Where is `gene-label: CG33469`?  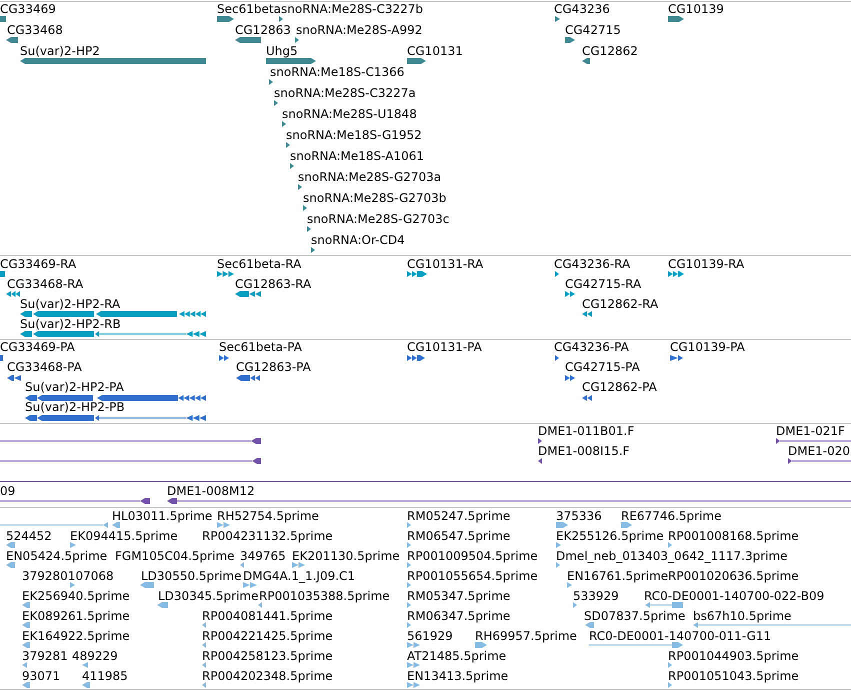
gene-label: CG33469 is located at coordinates (28, 9).